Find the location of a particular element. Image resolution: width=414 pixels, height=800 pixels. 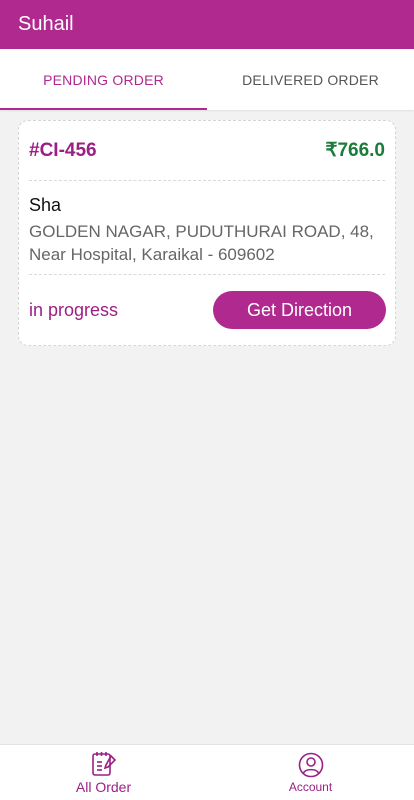

order-card-header: #CI-456 ₹766.0 is located at coordinates (207, 151).